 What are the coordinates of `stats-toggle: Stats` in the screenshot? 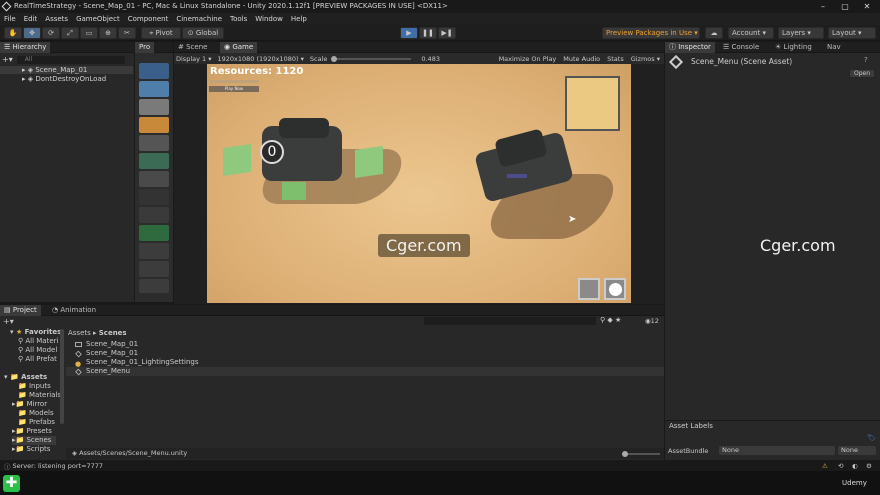 It's located at (615, 59).